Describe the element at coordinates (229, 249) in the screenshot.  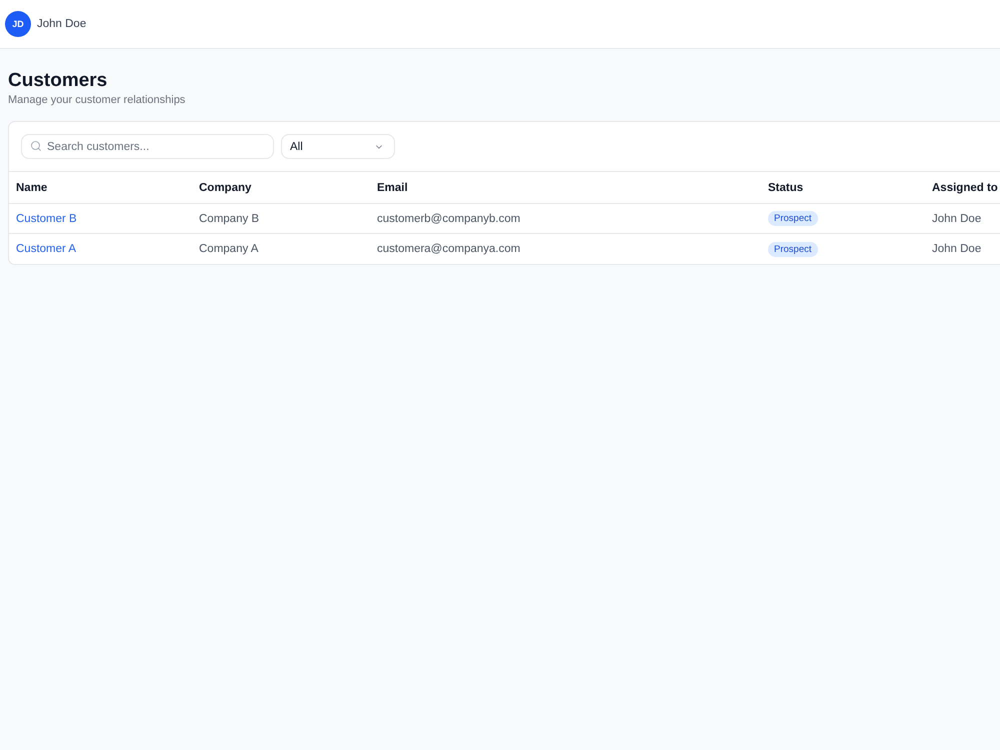
I see `company-cell-text: Company A` at that location.